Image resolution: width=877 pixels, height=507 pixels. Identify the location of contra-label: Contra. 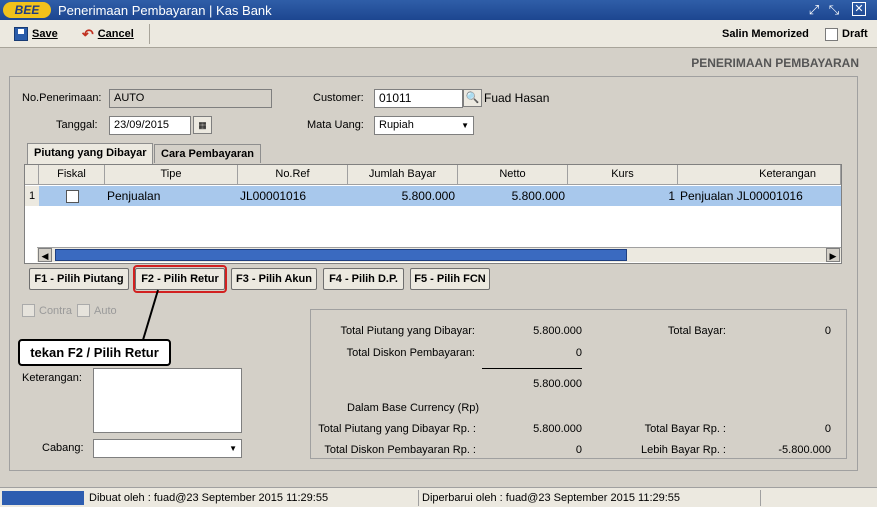
(56, 311).